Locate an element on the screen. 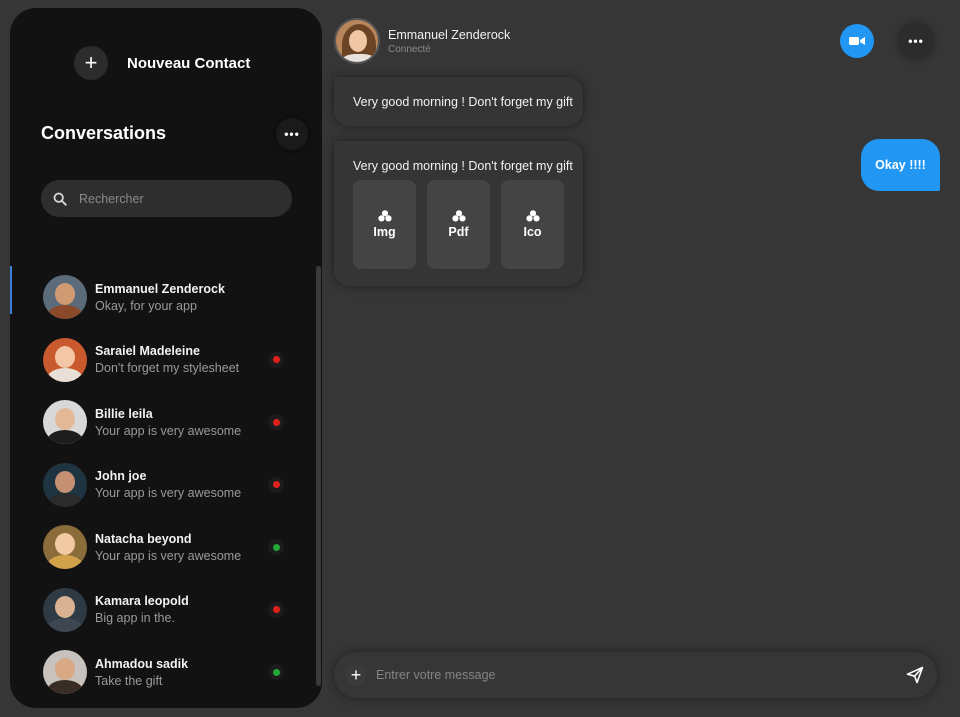  message-composer: + is located at coordinates (635, 675).